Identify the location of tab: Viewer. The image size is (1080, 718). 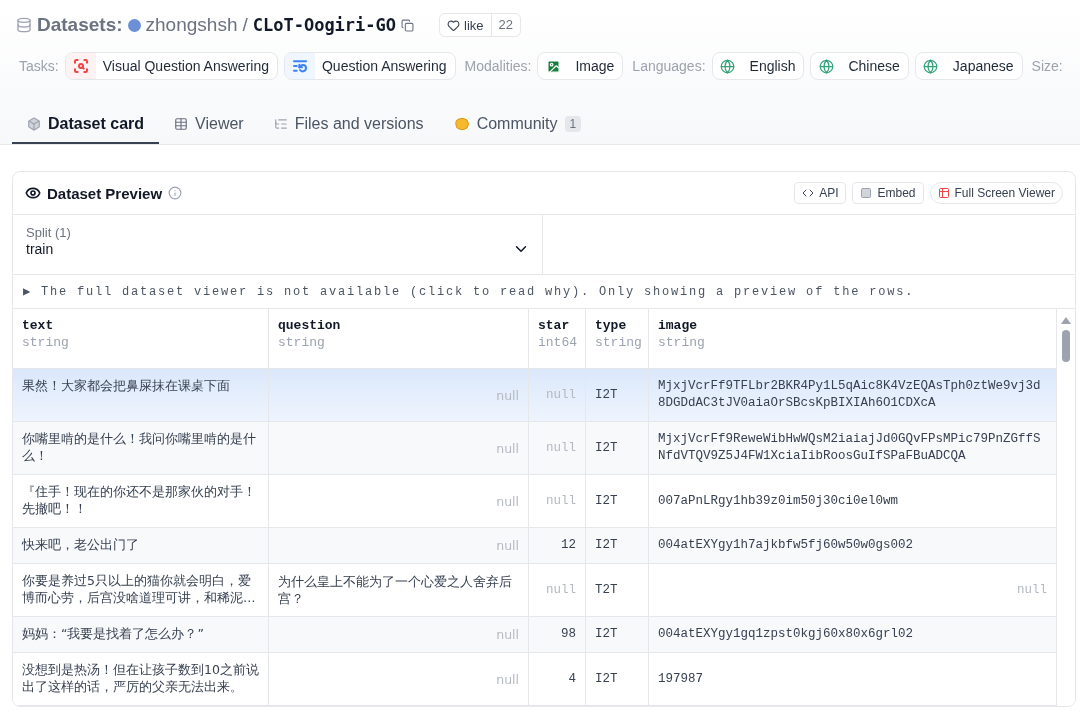
(209, 125).